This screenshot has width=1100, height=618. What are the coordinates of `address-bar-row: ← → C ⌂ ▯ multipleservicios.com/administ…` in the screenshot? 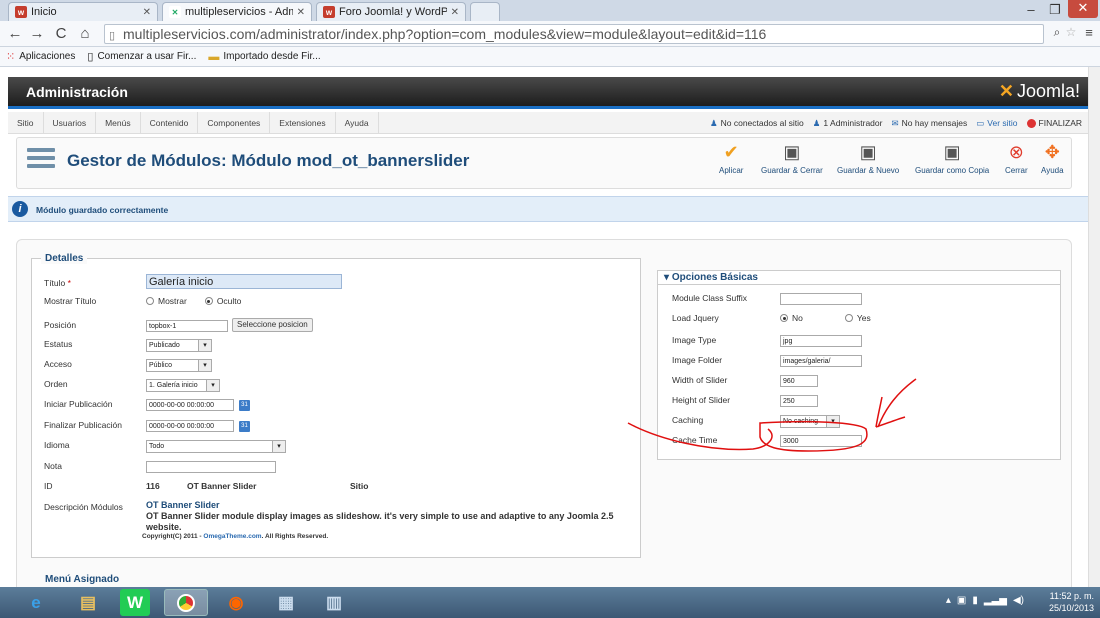 It's located at (550, 34).